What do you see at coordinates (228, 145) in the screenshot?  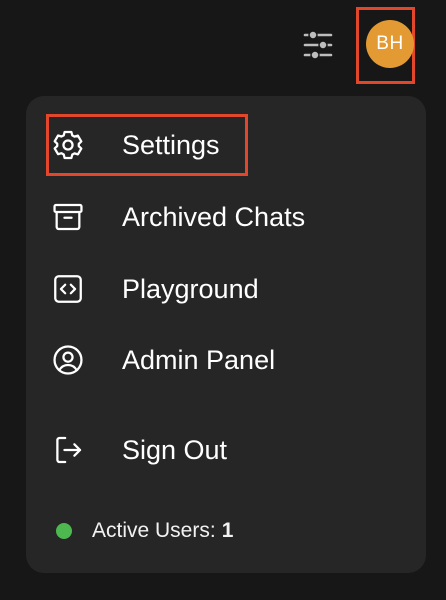 I see `menu-item-settings: Settings` at bounding box center [228, 145].